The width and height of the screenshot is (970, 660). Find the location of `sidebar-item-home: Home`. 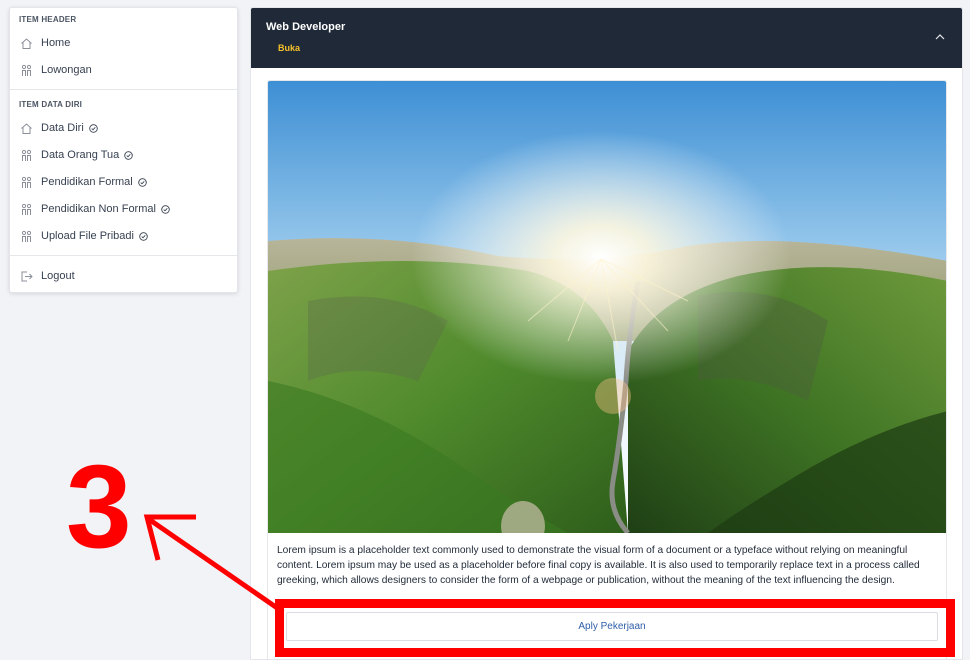

sidebar-item-home: Home is located at coordinates (45, 43).